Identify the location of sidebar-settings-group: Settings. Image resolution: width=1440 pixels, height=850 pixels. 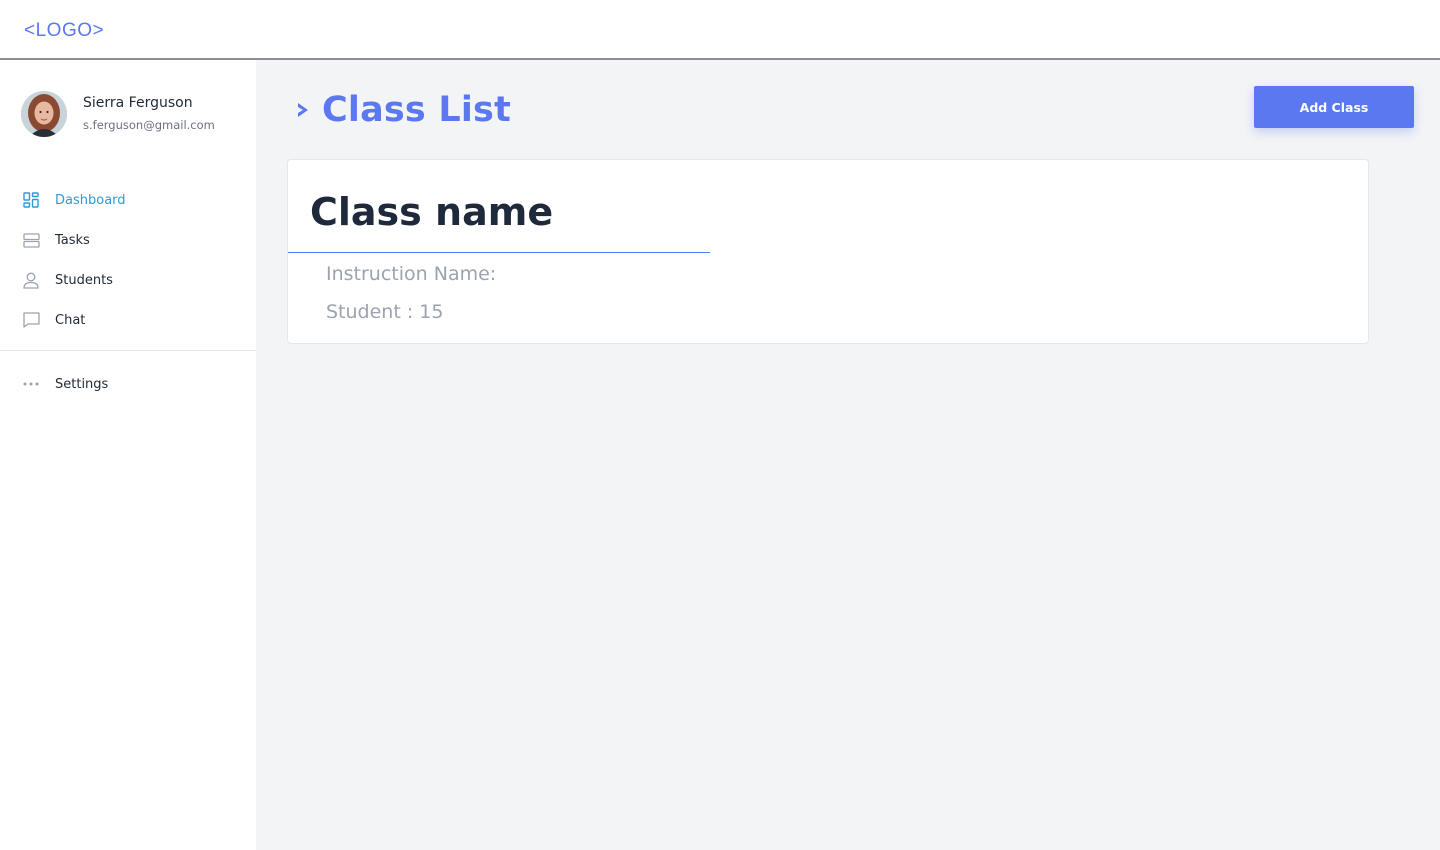
(128, 384).